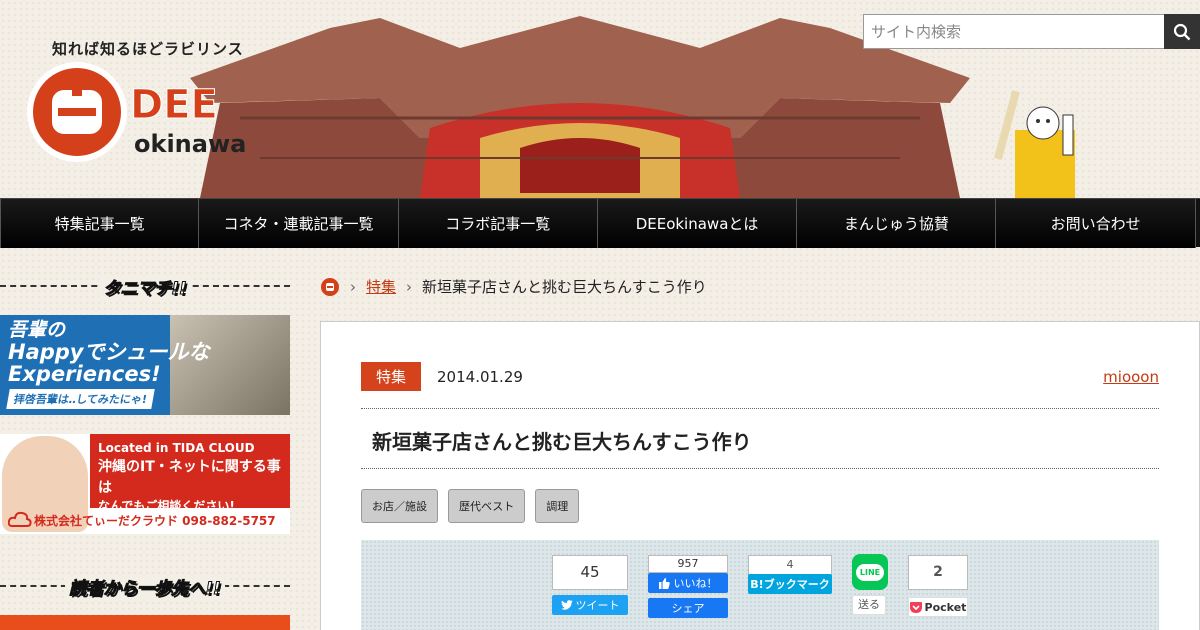  What do you see at coordinates (566, 605) in the screenshot?
I see `twitter-bird-icon` at bounding box center [566, 605].